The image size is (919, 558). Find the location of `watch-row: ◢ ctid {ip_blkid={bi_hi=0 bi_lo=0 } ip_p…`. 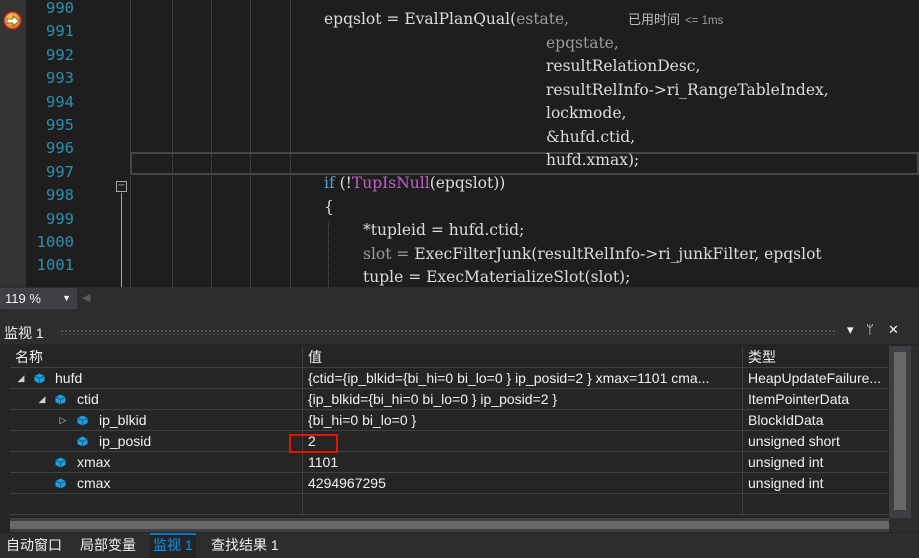

watch-row: ◢ ctid {ip_blkid={bi_hi=0 bi_lo=0 } ip_p… is located at coordinates (449, 399).